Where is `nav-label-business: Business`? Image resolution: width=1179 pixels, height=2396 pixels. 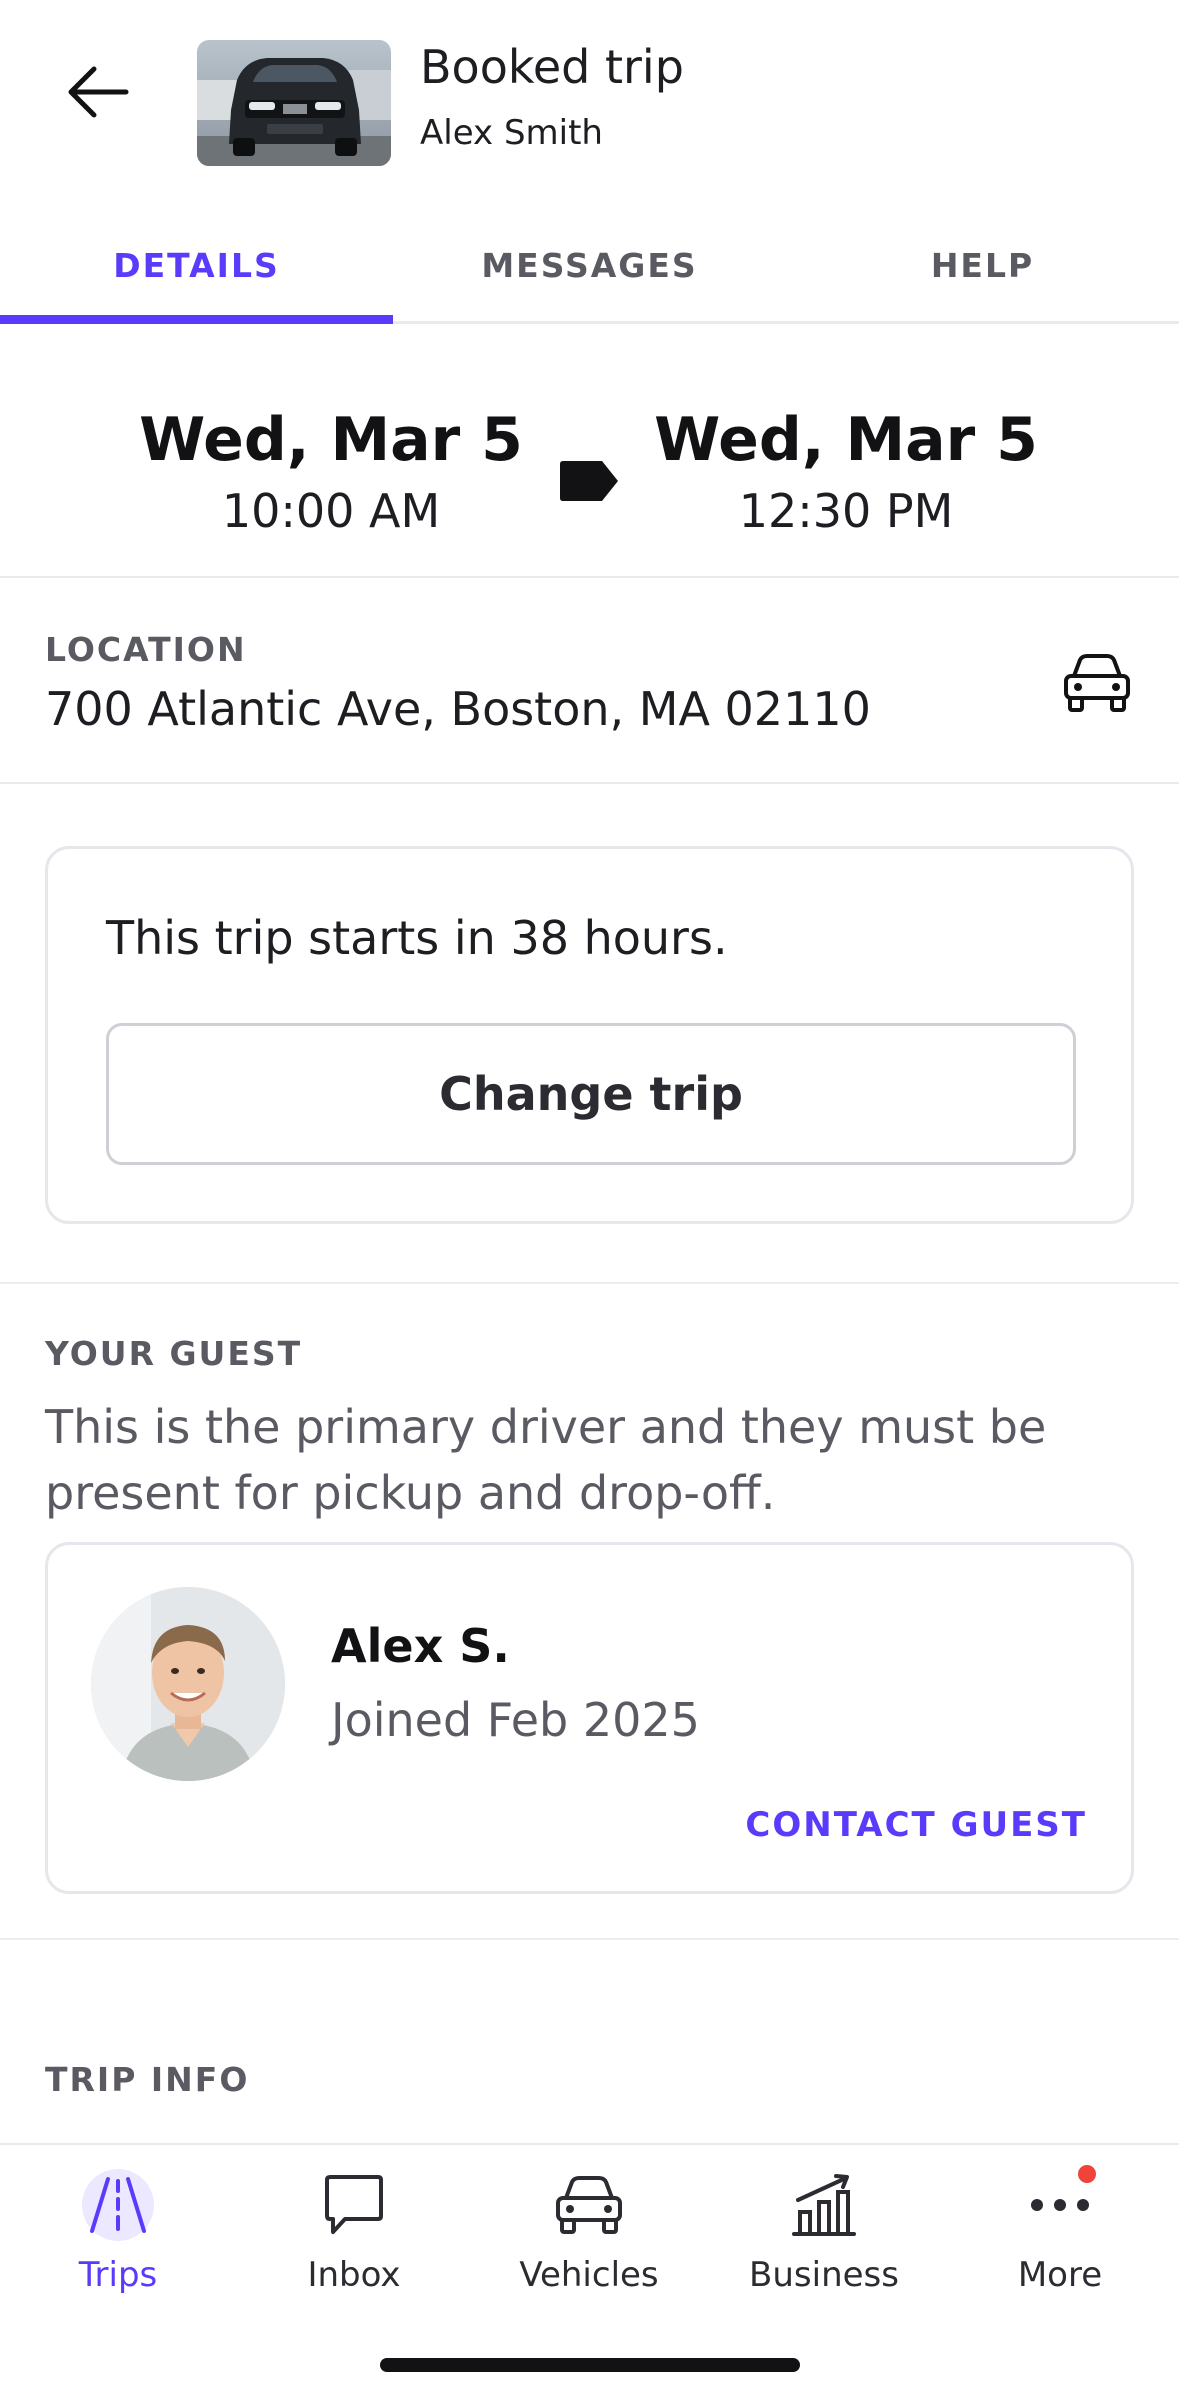 nav-label-business: Business is located at coordinates (824, 2275).